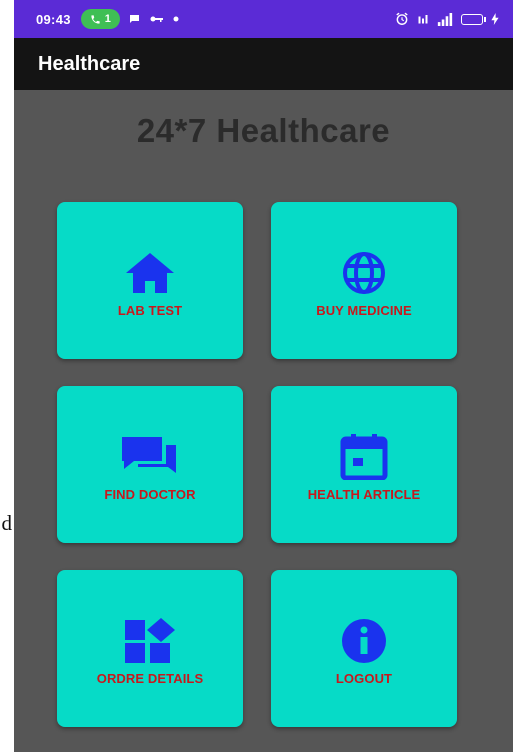 The height and width of the screenshot is (752, 513). I want to click on page-title: 24*7 Healthcare, so click(263, 130).